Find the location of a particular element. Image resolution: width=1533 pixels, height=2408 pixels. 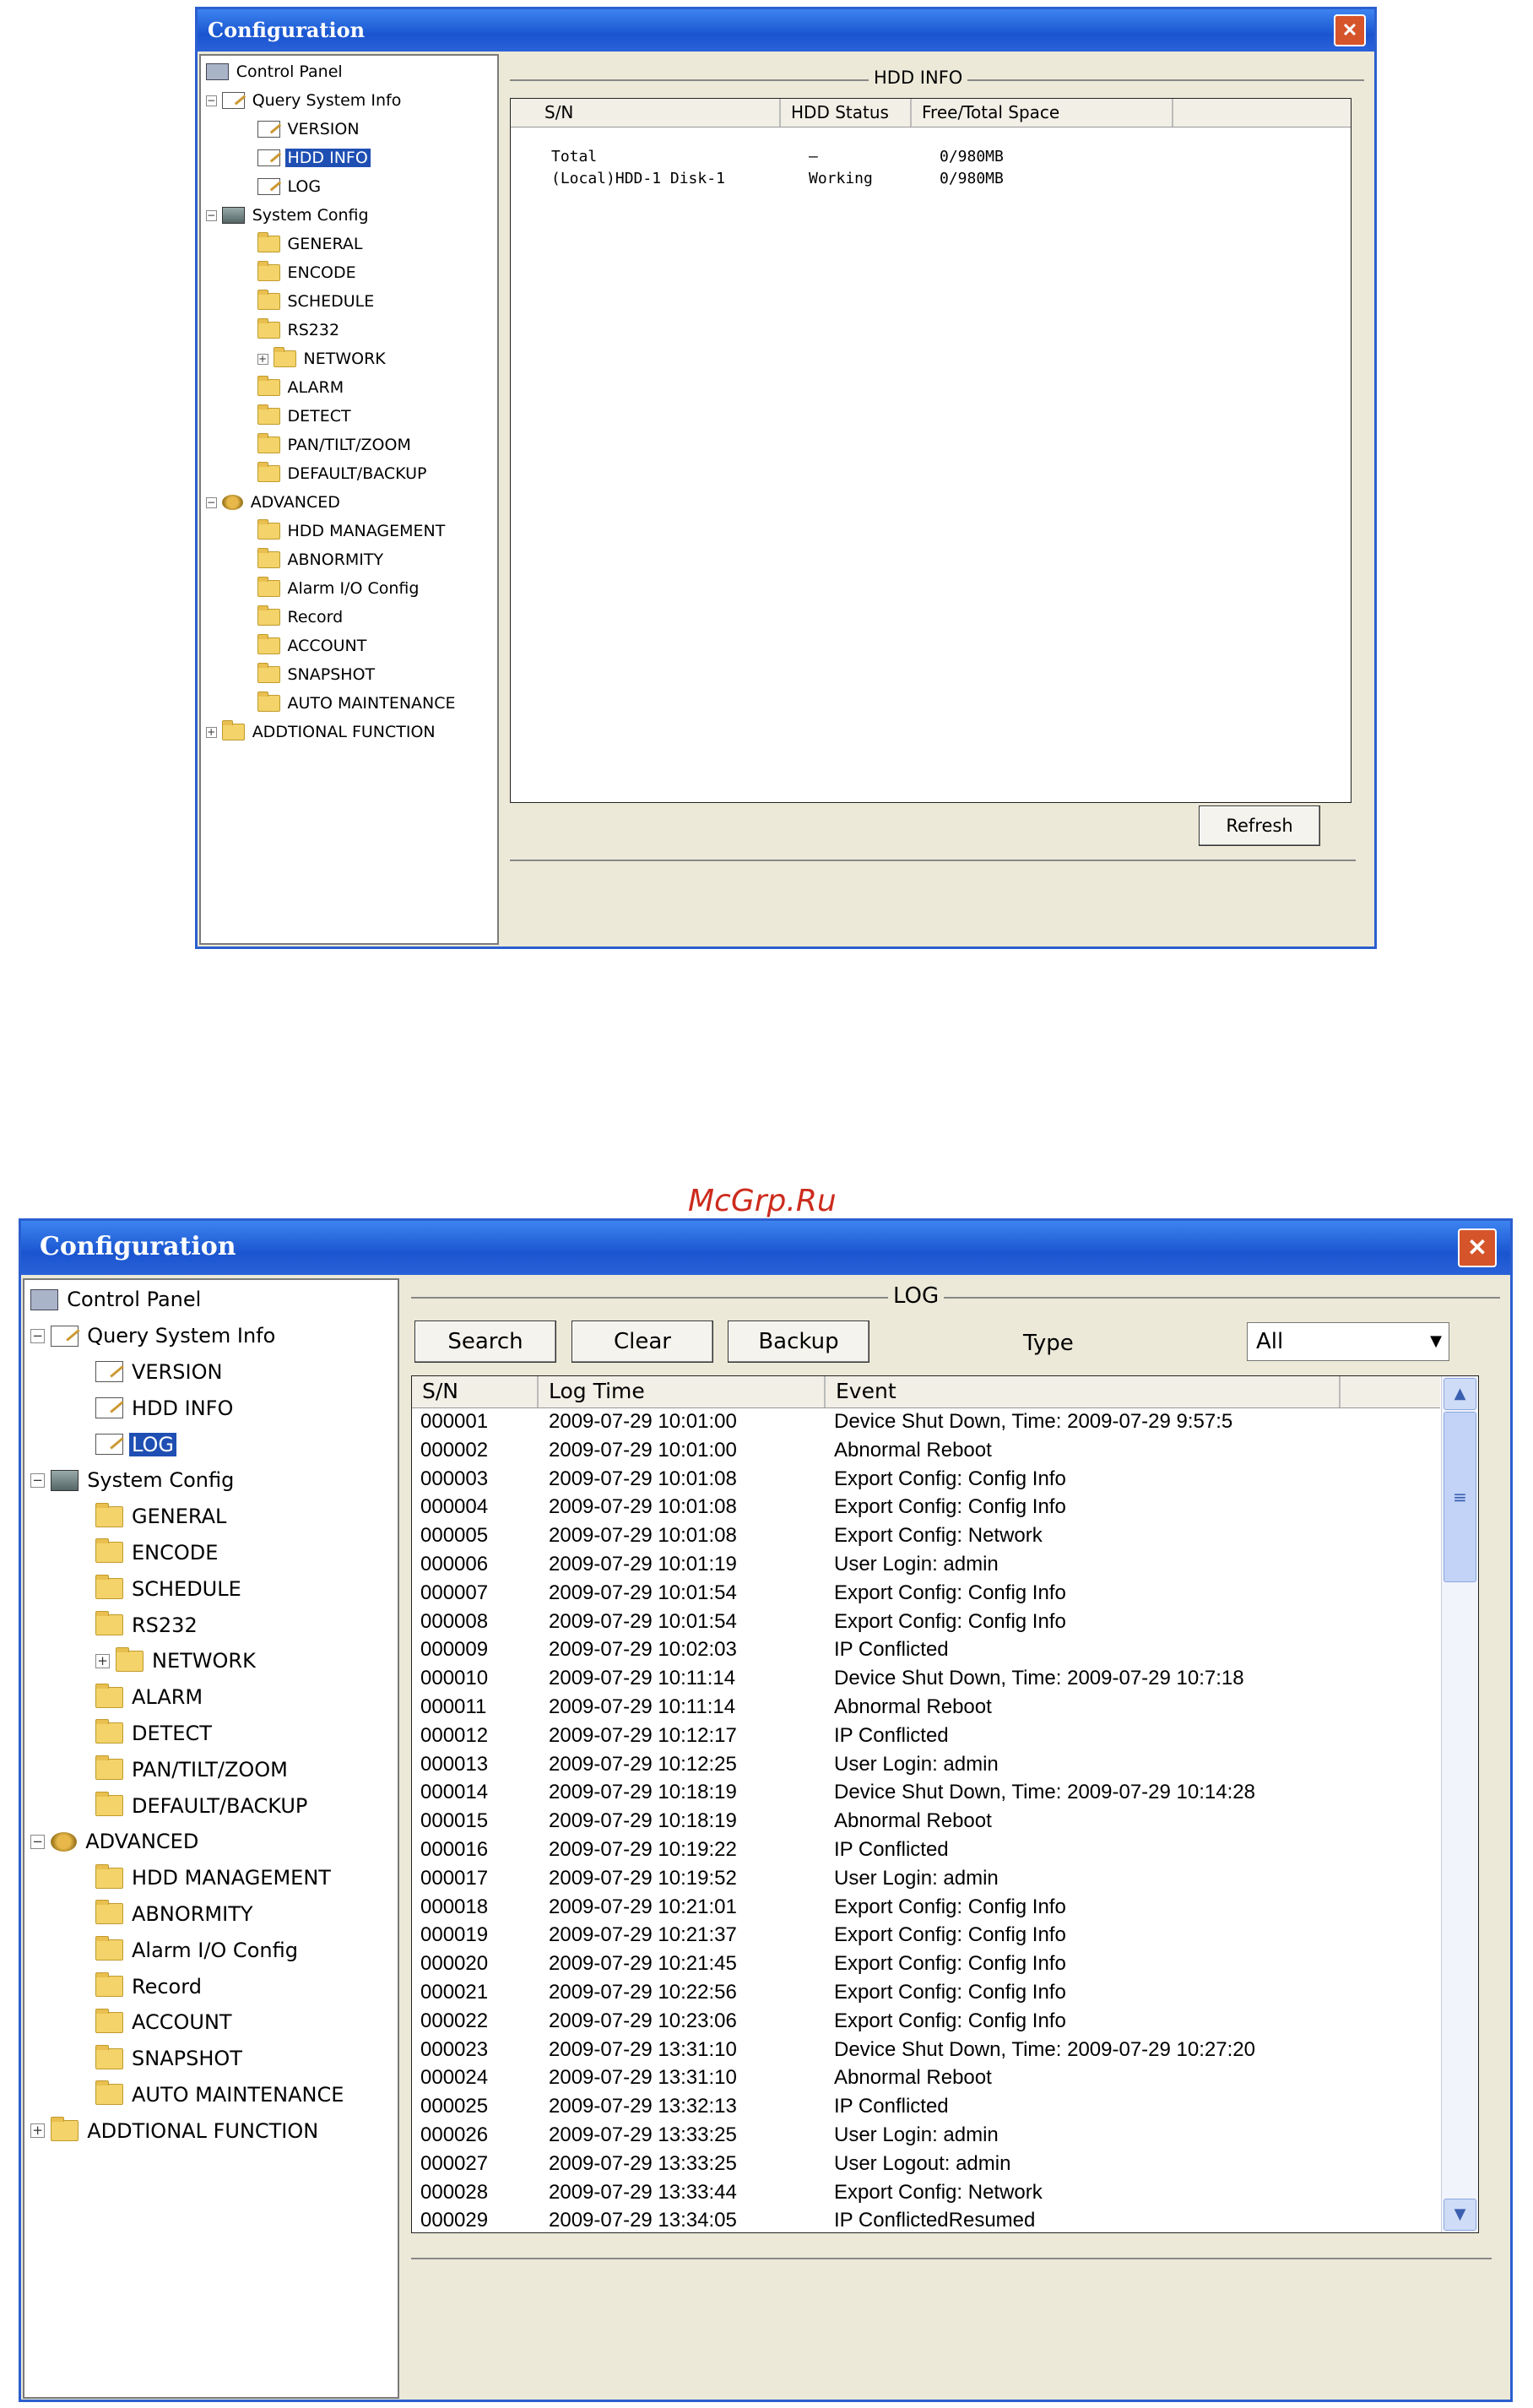

scroll-thumb: ≡ is located at coordinates (1460, 1497).